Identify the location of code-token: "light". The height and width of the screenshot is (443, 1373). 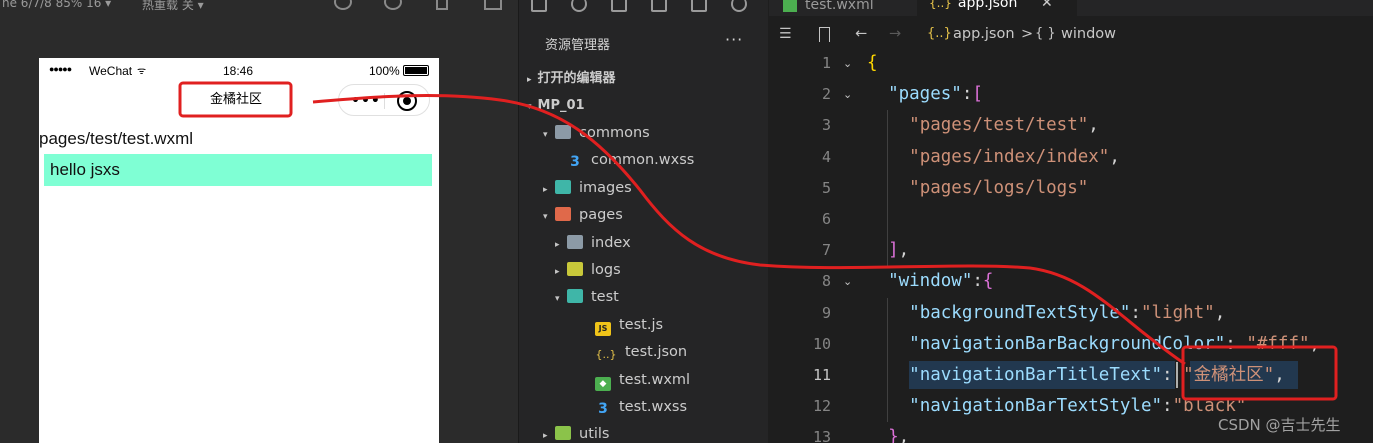
(1177, 312).